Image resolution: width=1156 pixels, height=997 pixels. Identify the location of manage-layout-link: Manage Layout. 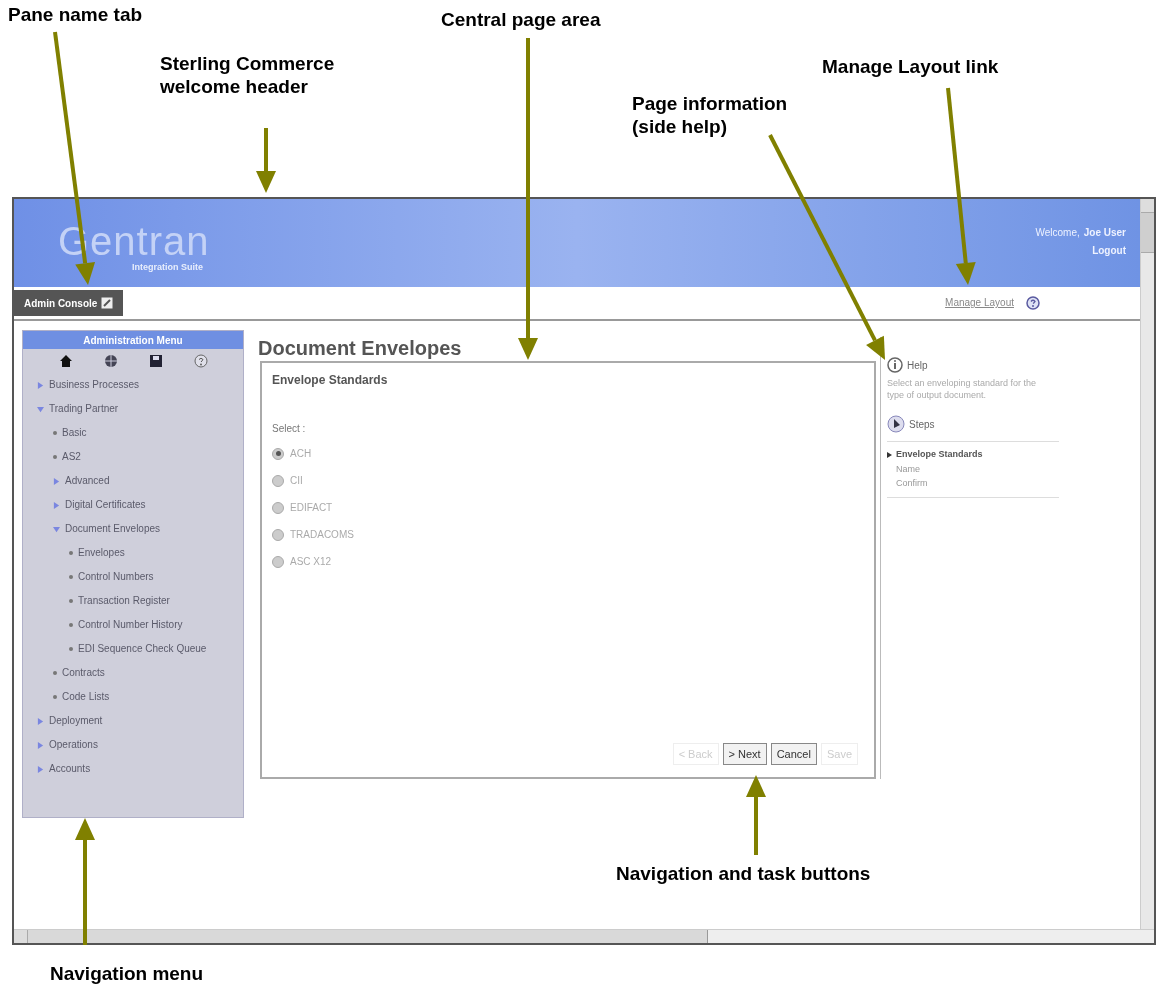
(979, 302).